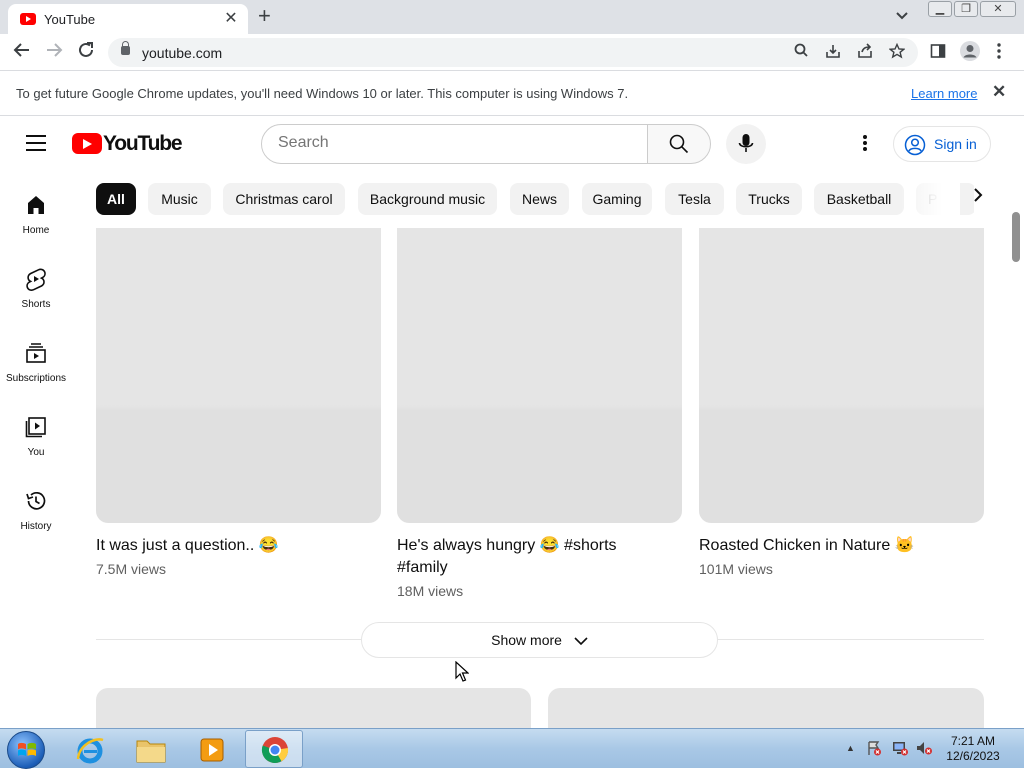 The width and height of the screenshot is (1024, 769). Describe the element at coordinates (999, 53) in the screenshot. I see `chrome-menu-icon` at that location.